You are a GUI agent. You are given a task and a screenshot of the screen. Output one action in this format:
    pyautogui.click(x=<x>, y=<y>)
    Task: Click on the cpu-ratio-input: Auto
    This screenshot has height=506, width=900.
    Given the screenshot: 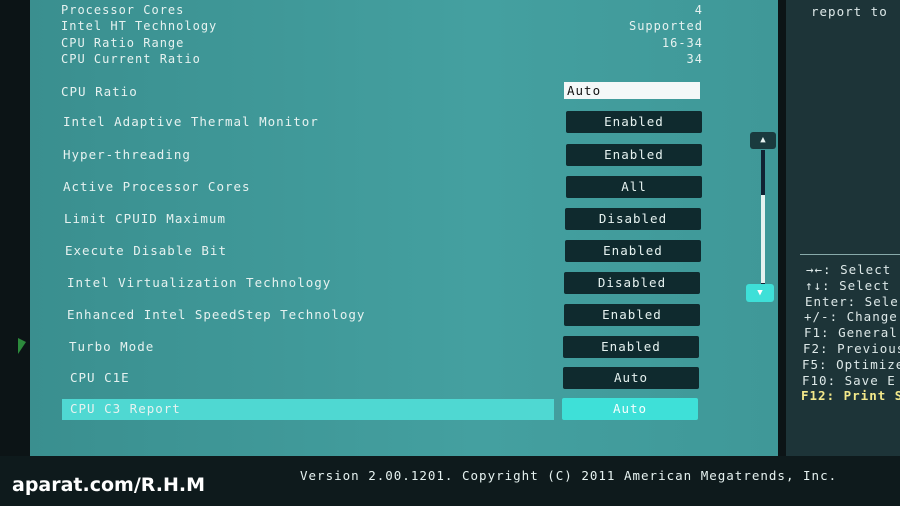 What is the action you would take?
    pyautogui.click(x=632, y=90)
    